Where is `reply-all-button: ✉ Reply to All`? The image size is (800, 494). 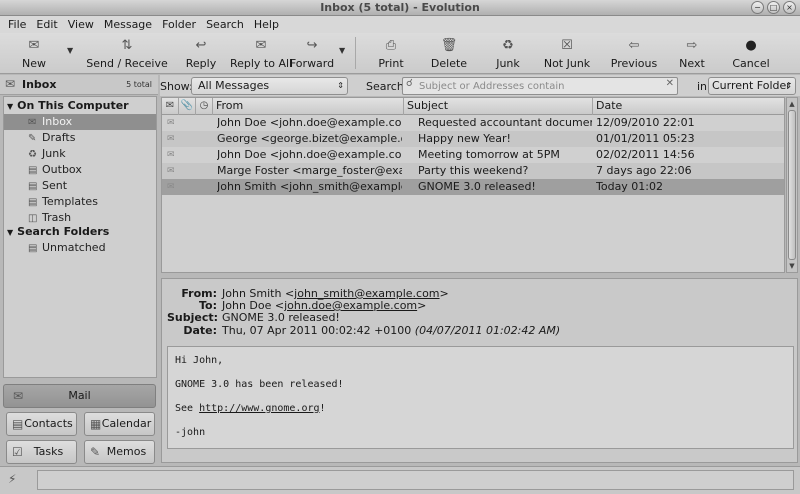 reply-all-button: ✉ Reply to All is located at coordinates (261, 53).